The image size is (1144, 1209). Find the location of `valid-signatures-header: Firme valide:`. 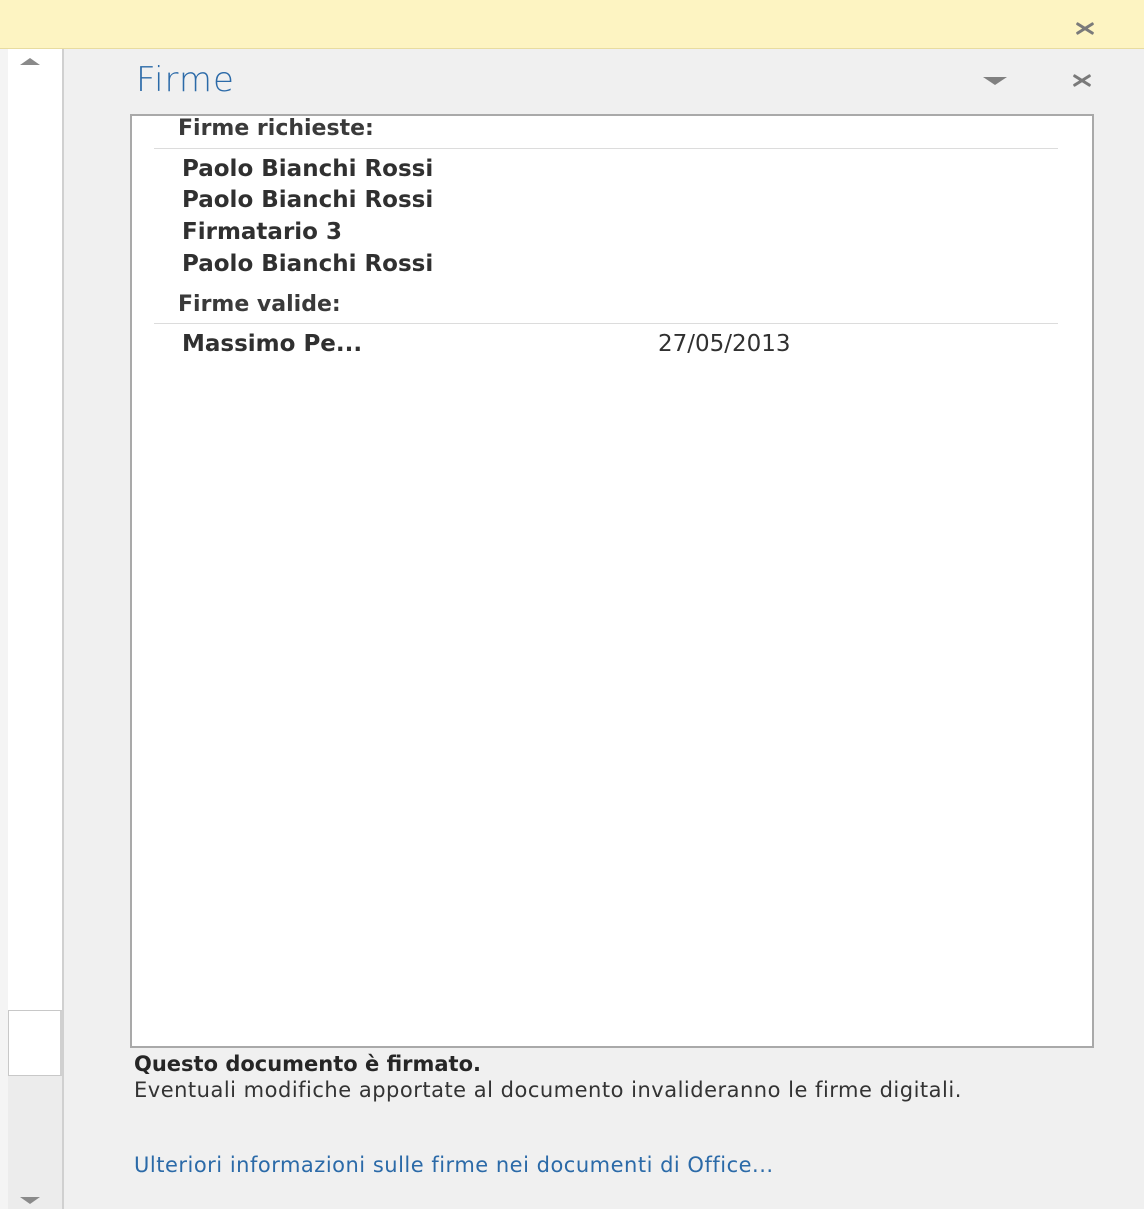

valid-signatures-header: Firme valide: is located at coordinates (259, 304).